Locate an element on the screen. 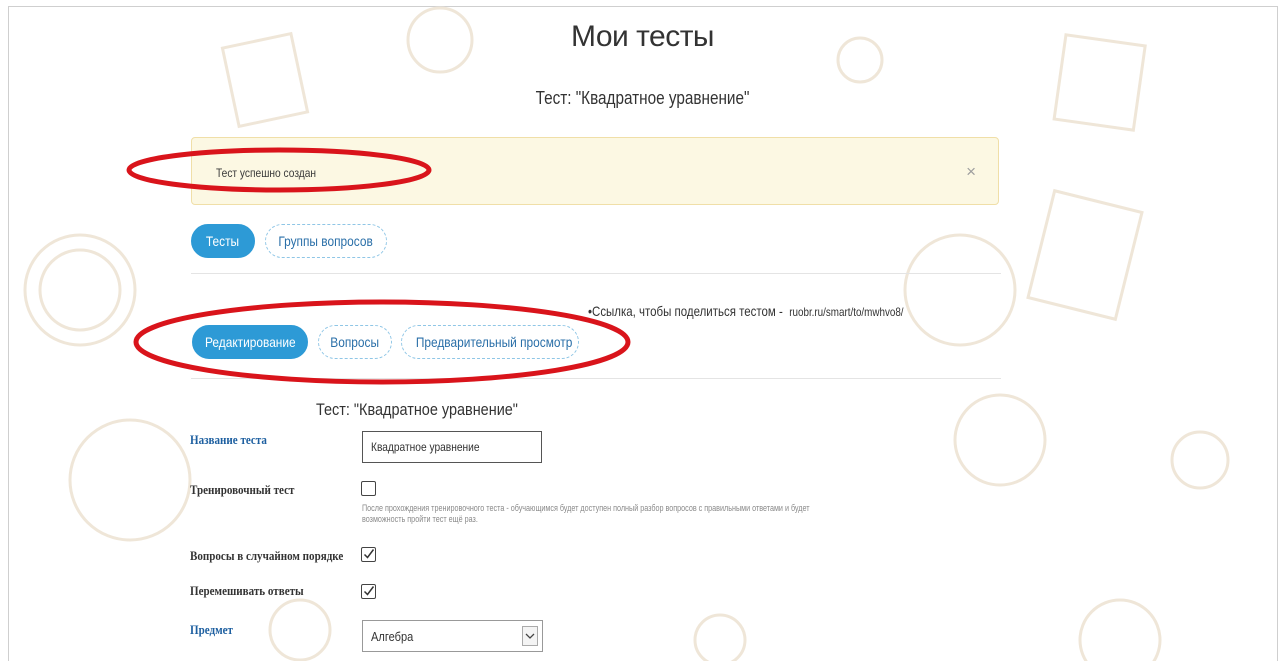  tab-editing: Редактирование is located at coordinates (250, 342).